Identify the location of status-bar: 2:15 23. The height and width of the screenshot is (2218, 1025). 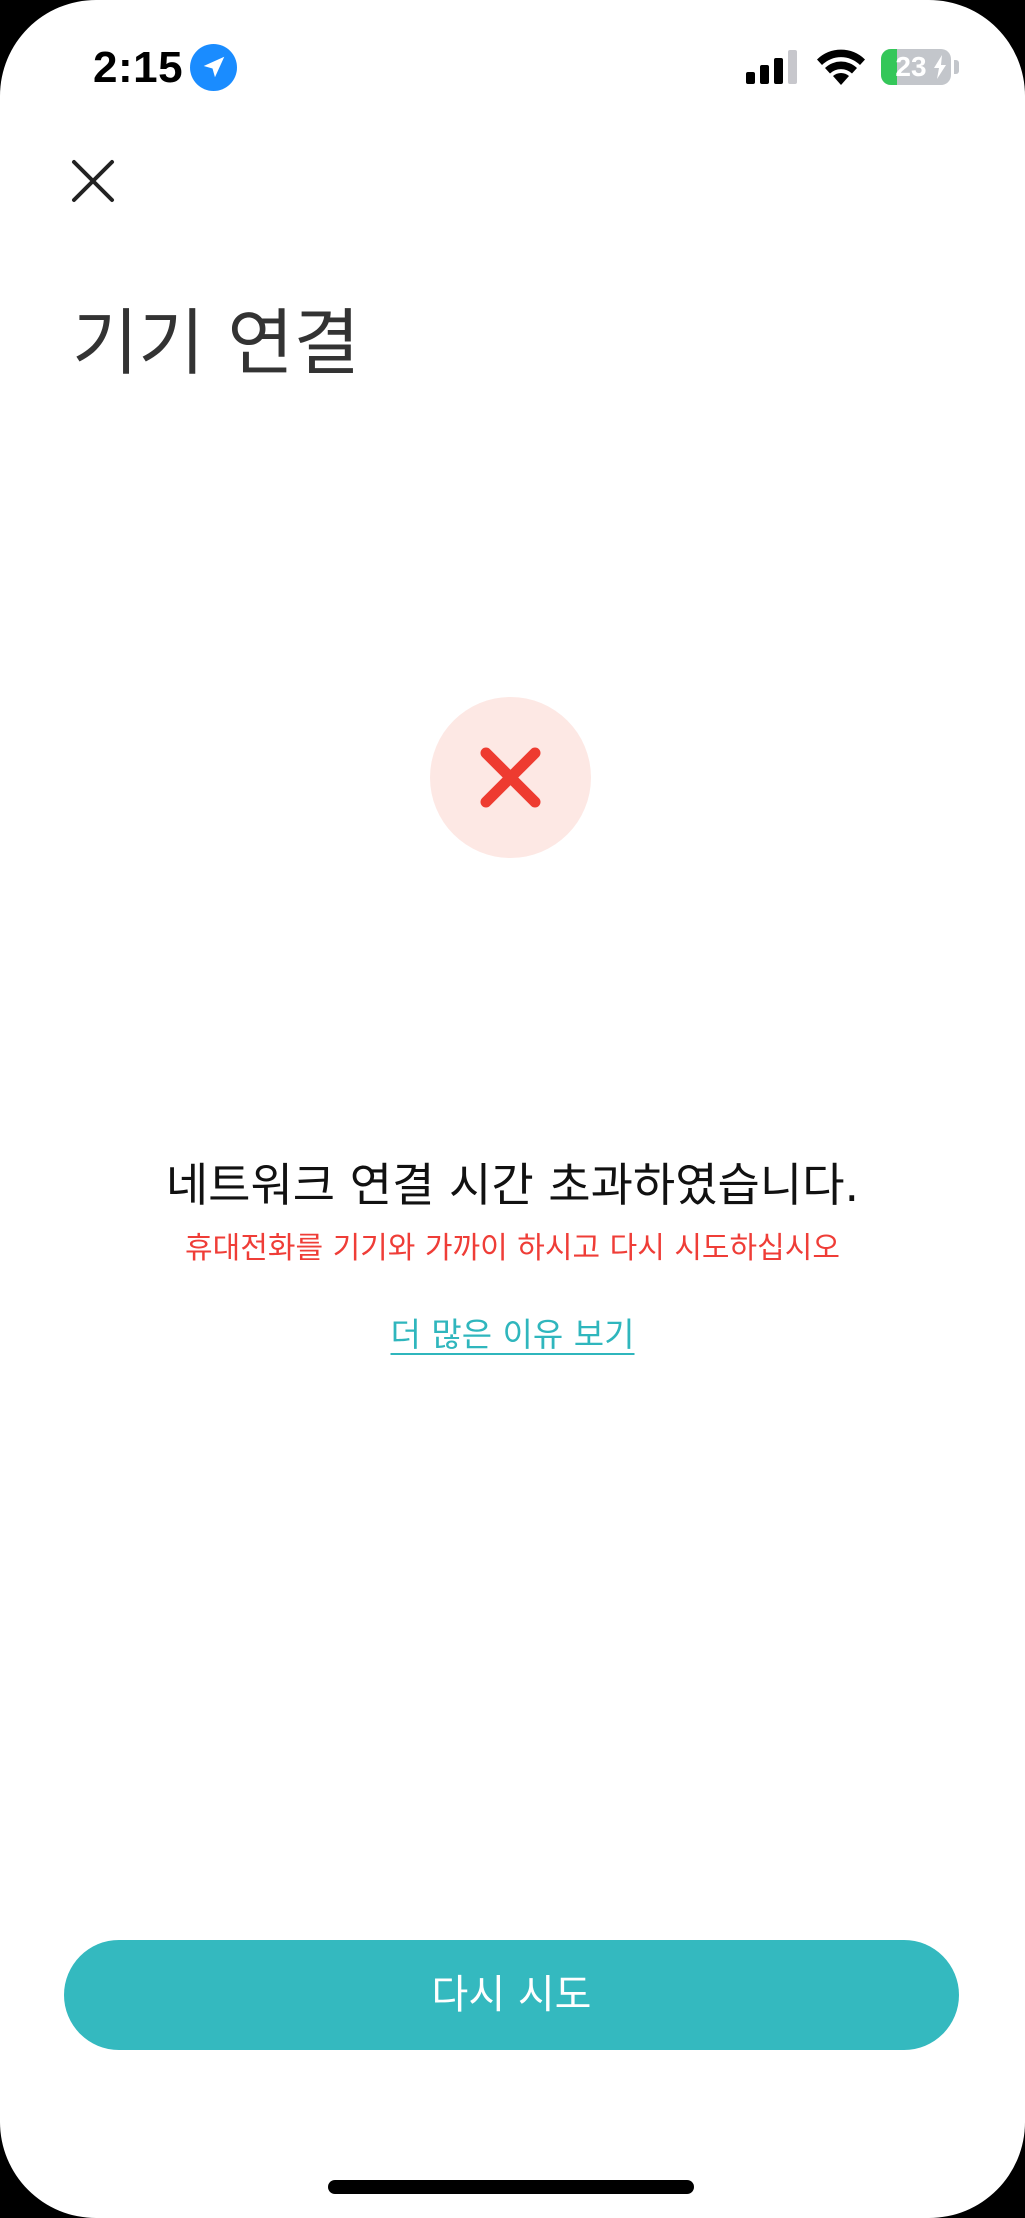
(512, 65).